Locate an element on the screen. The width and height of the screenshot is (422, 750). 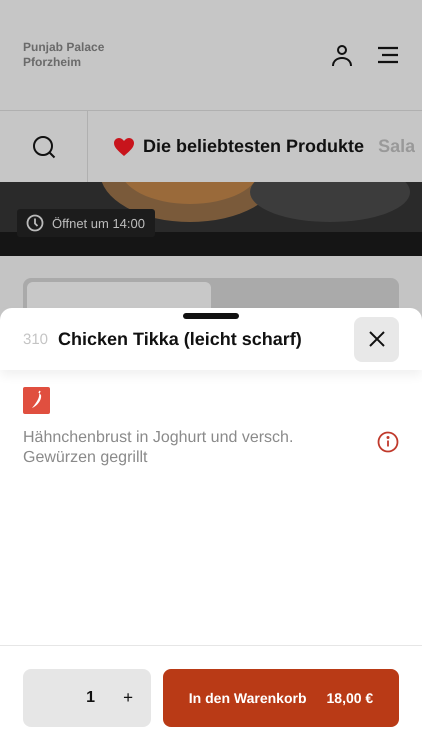
restaurant-name: Pforzheim is located at coordinates (52, 62).